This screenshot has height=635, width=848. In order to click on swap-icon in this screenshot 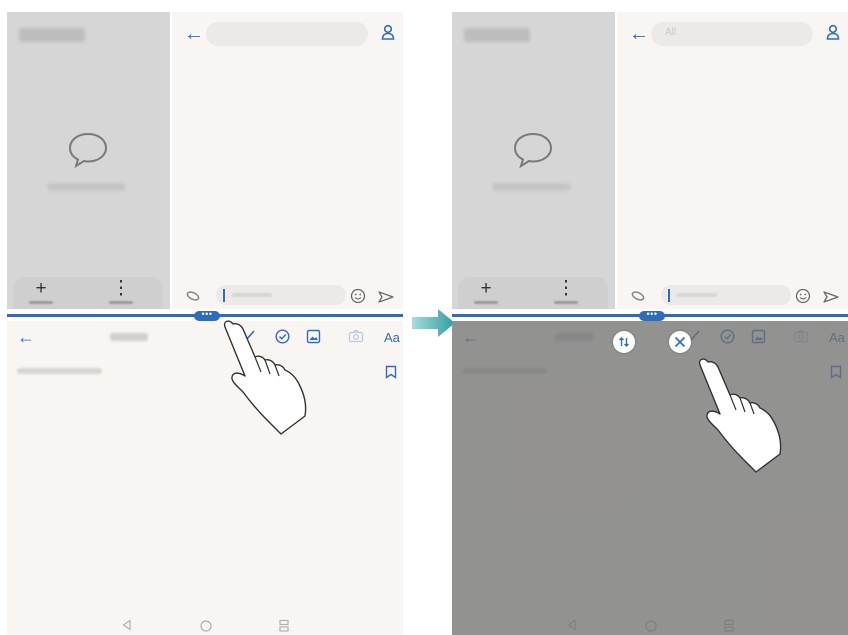, I will do `click(624, 342)`.